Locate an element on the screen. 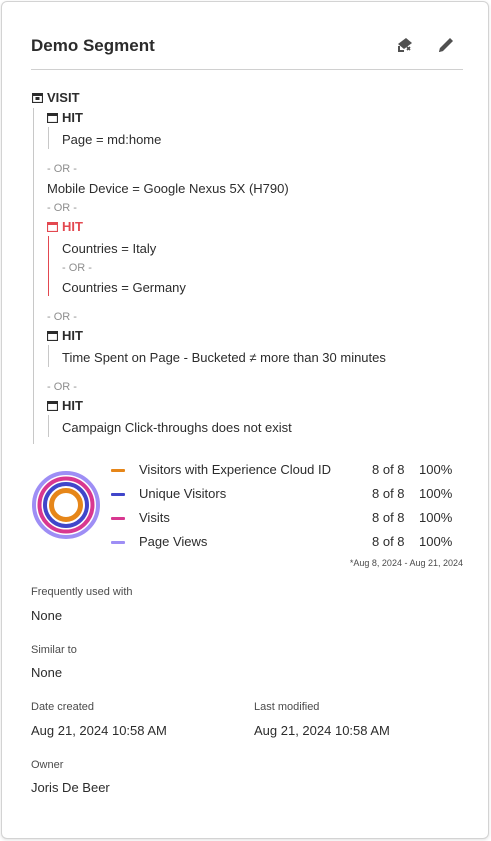 The height and width of the screenshot is (841, 491). visit-container-icon is located at coordinates (37, 97).